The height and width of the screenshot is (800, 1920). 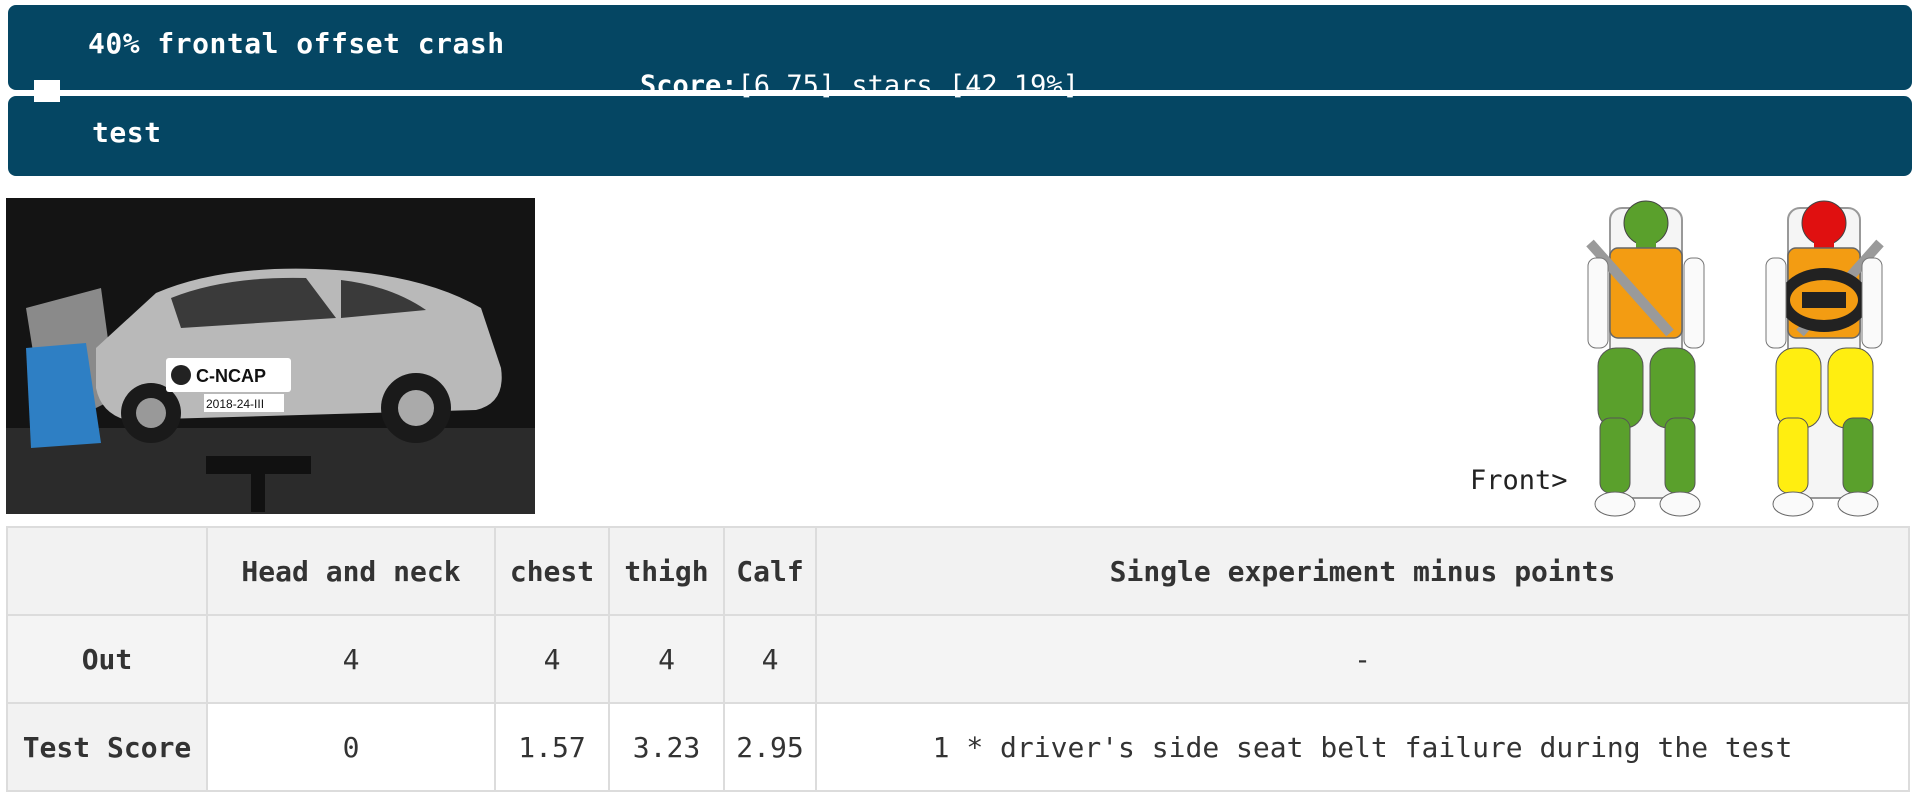 What do you see at coordinates (296, 43) in the screenshot?
I see `test-title: 40% frontal offset crash` at bounding box center [296, 43].